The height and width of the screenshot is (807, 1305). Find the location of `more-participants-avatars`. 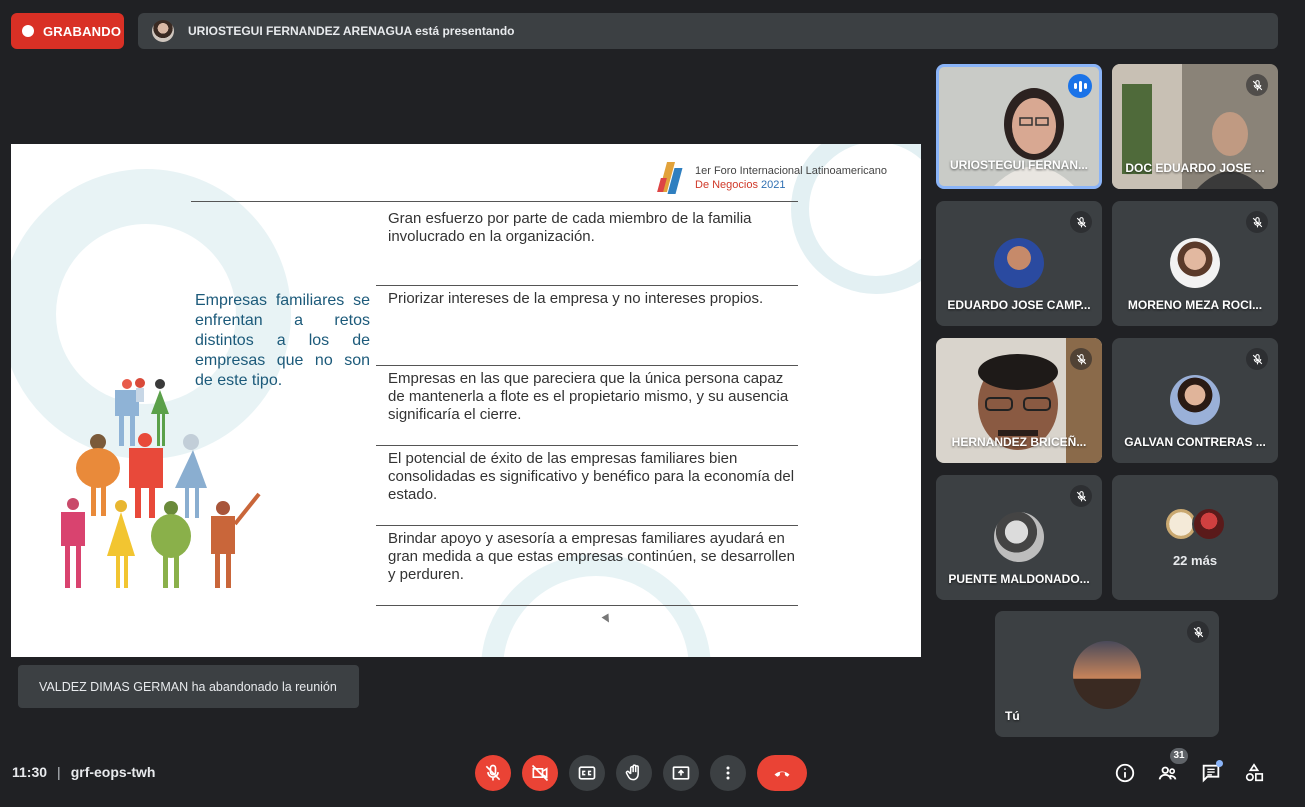

more-participants-avatars is located at coordinates (1196, 524).